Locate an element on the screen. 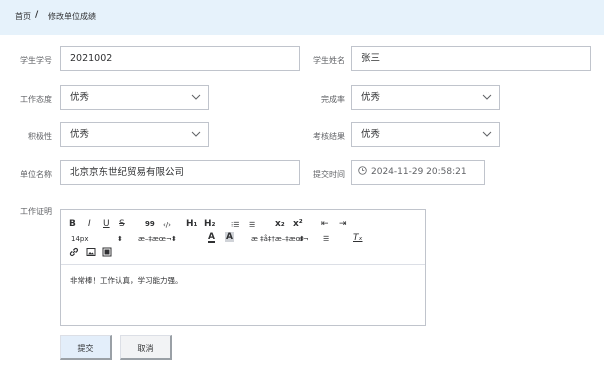 This screenshot has height=365, width=604. code-block-button: ‹/› is located at coordinates (167, 225).